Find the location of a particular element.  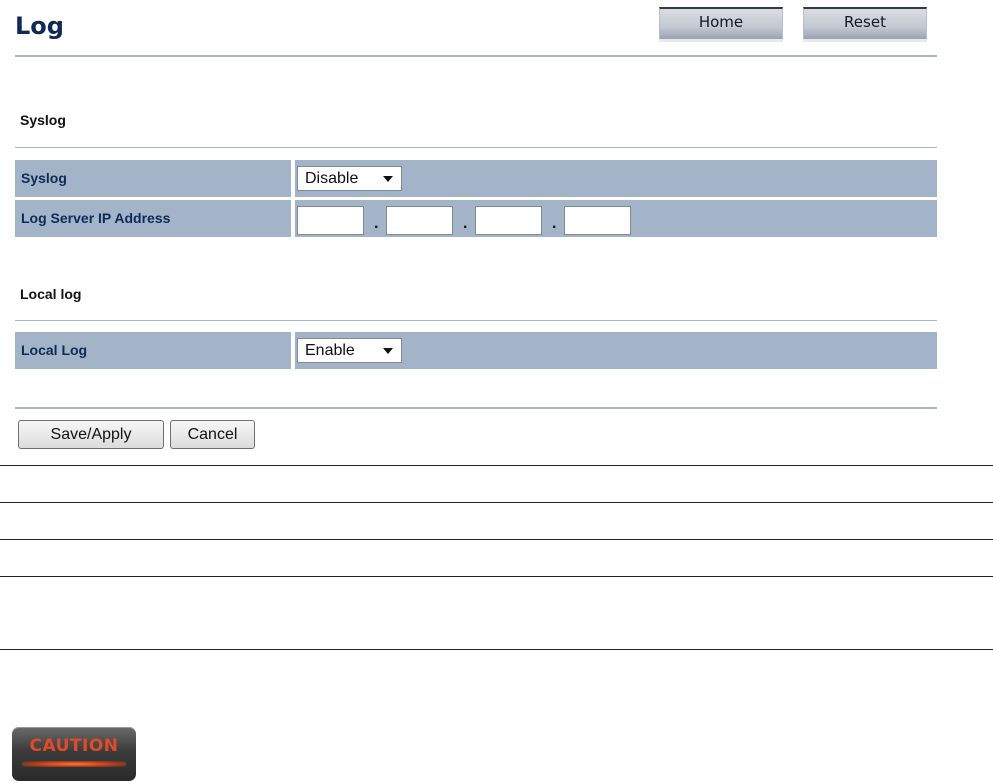

save-apply-button: Save/Apply is located at coordinates (91, 434).